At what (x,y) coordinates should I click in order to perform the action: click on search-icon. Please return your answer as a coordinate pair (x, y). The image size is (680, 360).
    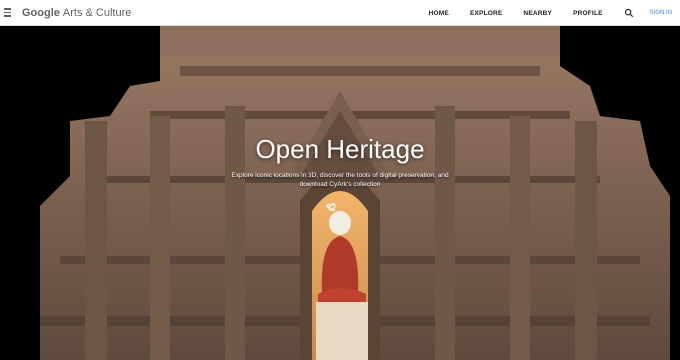
    Looking at the image, I should click on (629, 13).